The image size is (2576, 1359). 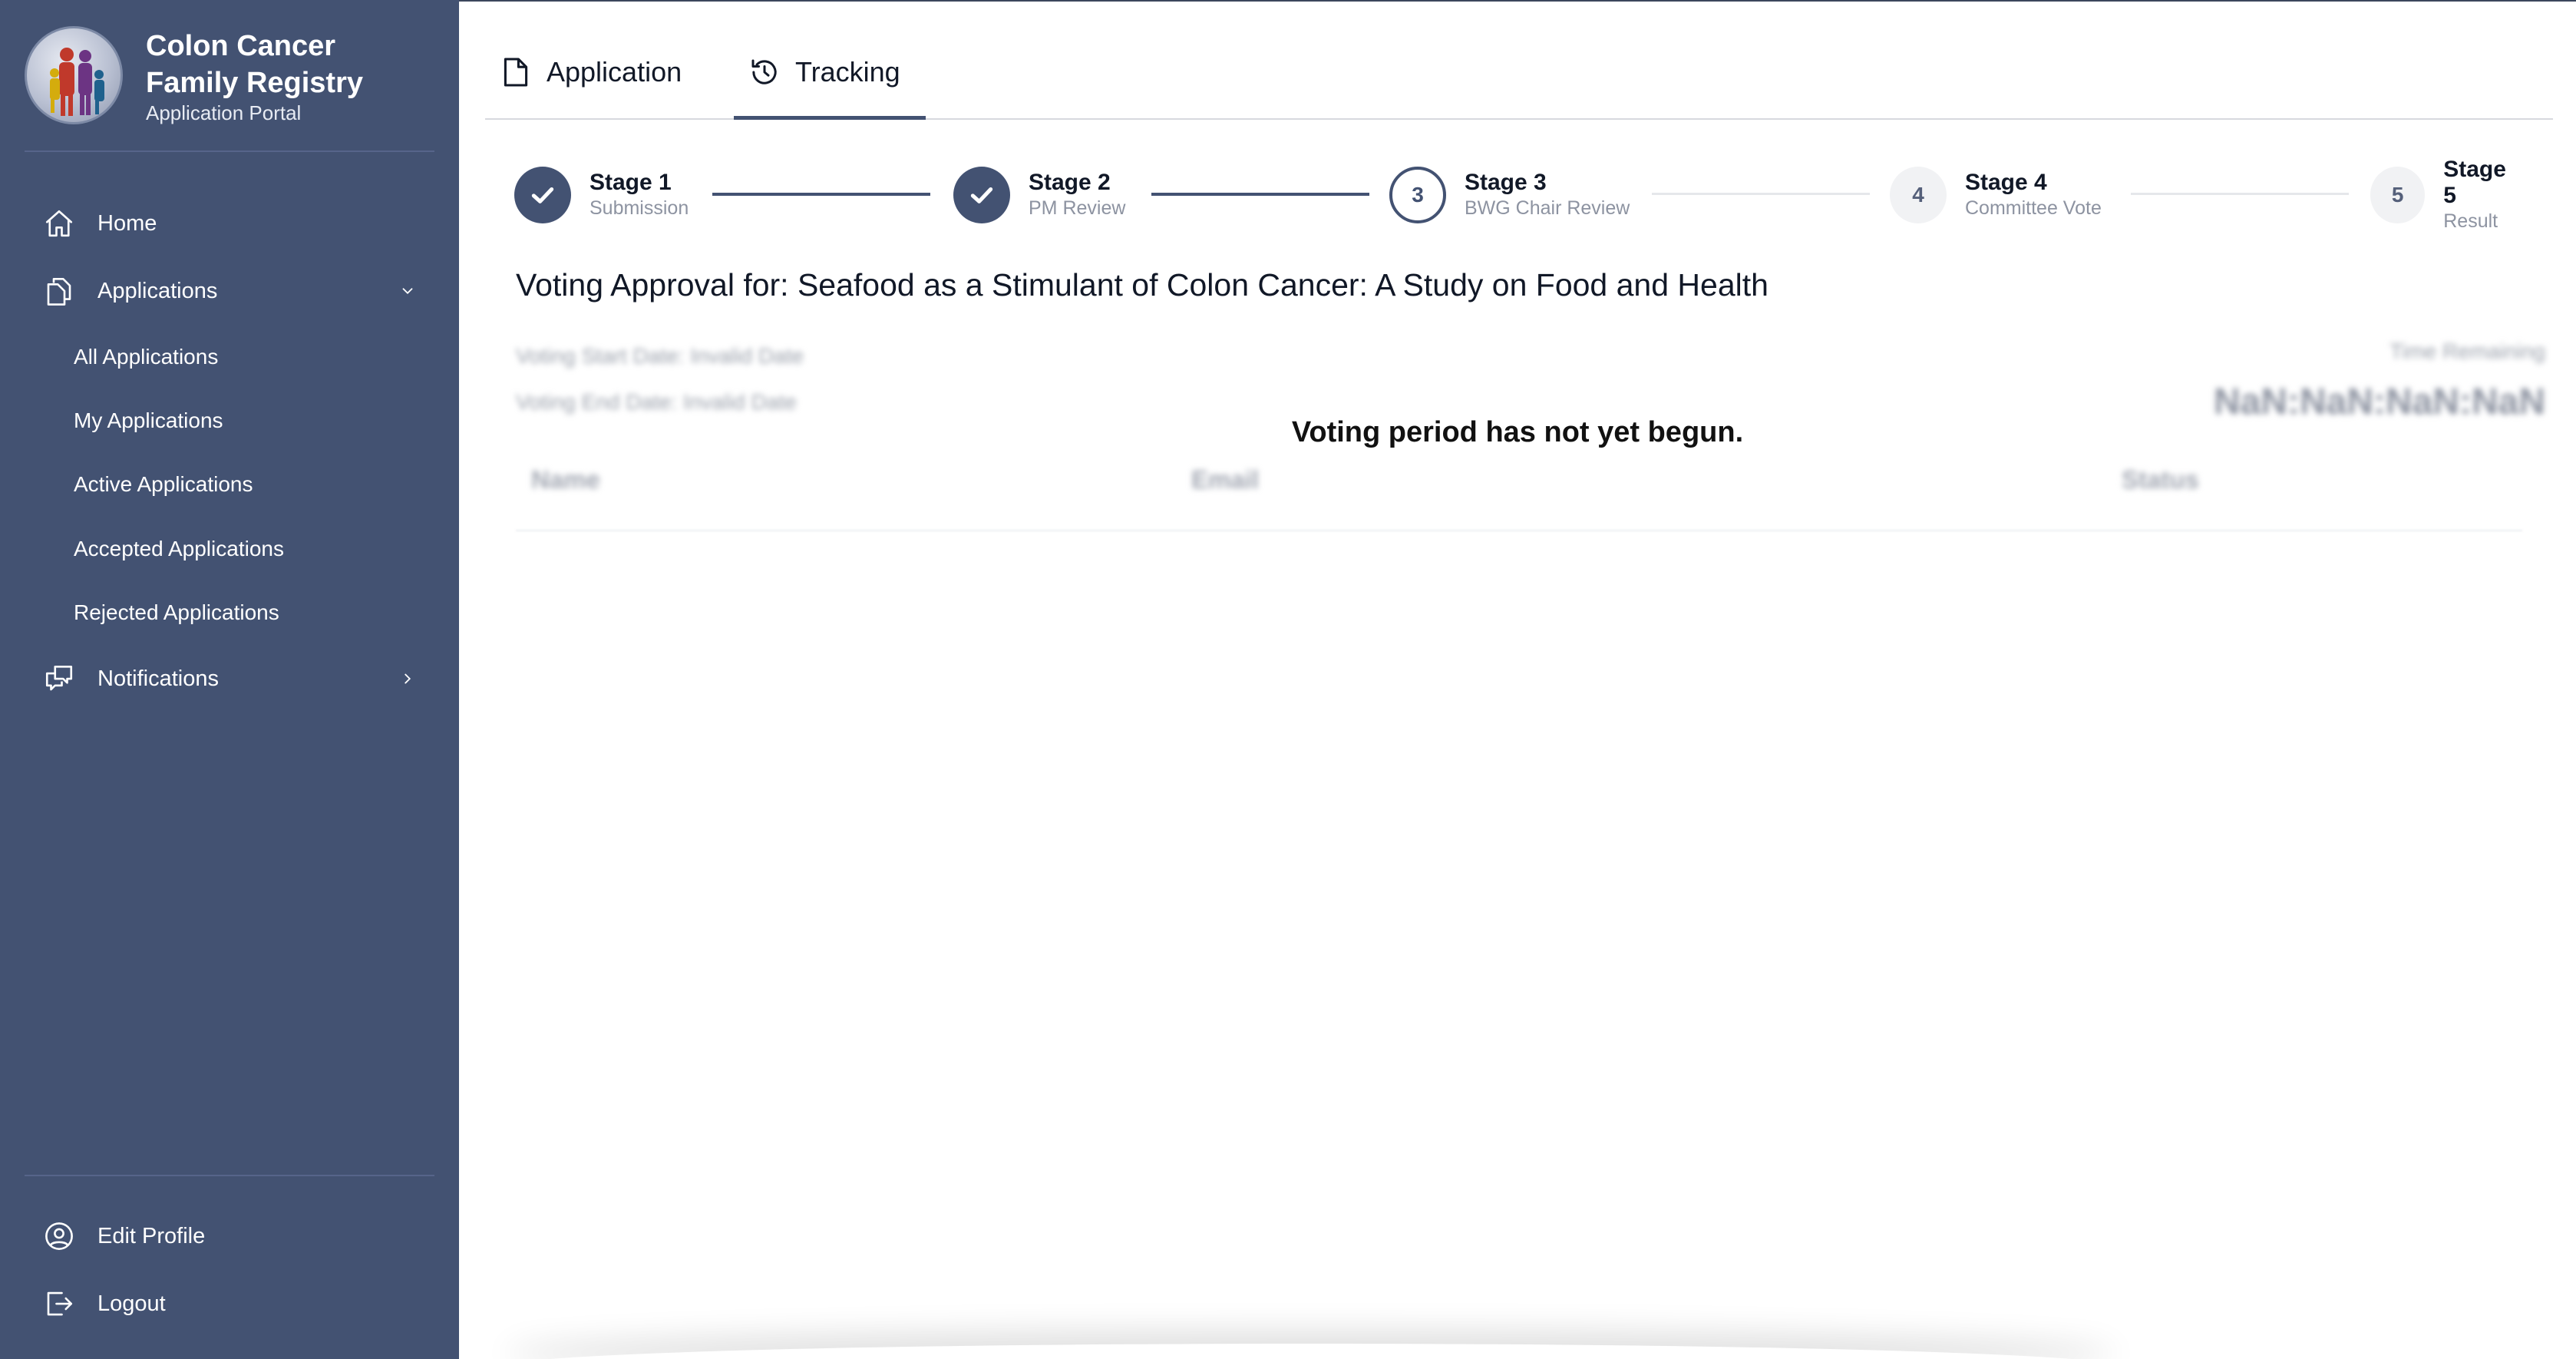 What do you see at coordinates (2033, 208) in the screenshot?
I see `stage-subtitle: Committee Vote` at bounding box center [2033, 208].